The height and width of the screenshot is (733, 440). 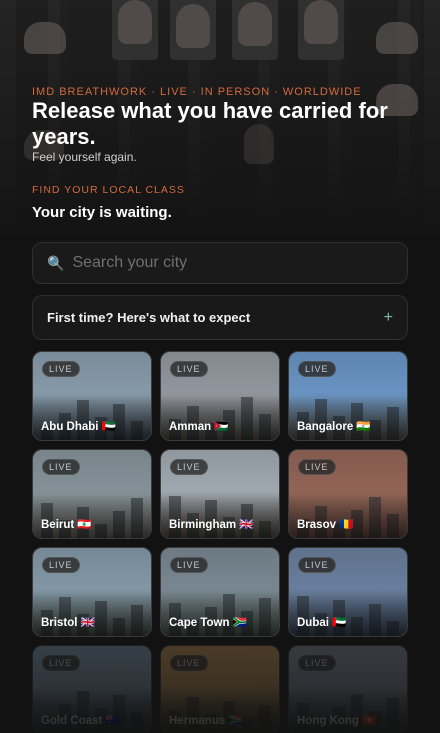 What do you see at coordinates (92, 396) in the screenshot?
I see `city-card: LIVE Abu Dhabi 🇦🇪` at bounding box center [92, 396].